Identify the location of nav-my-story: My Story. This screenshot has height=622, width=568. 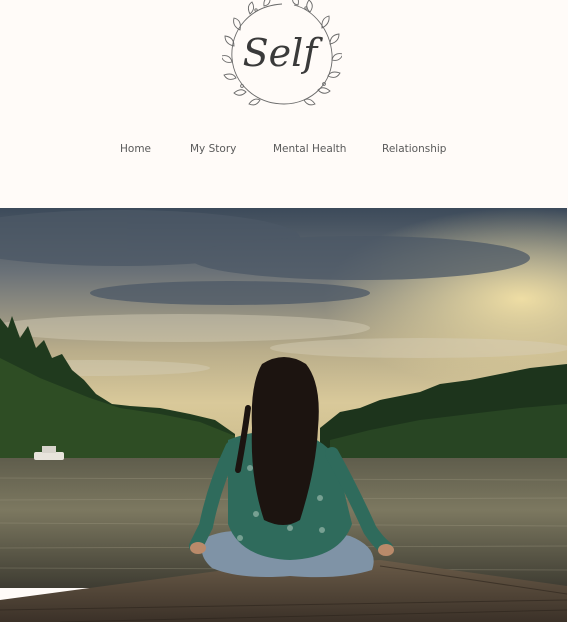
(213, 149).